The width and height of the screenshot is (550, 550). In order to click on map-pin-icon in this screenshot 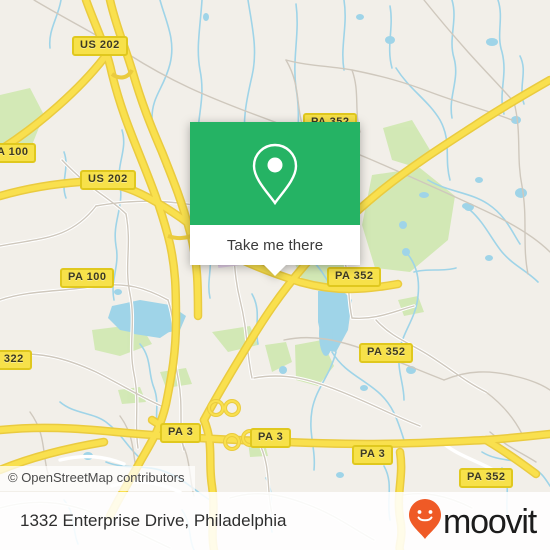, I will do `click(275, 174)`.